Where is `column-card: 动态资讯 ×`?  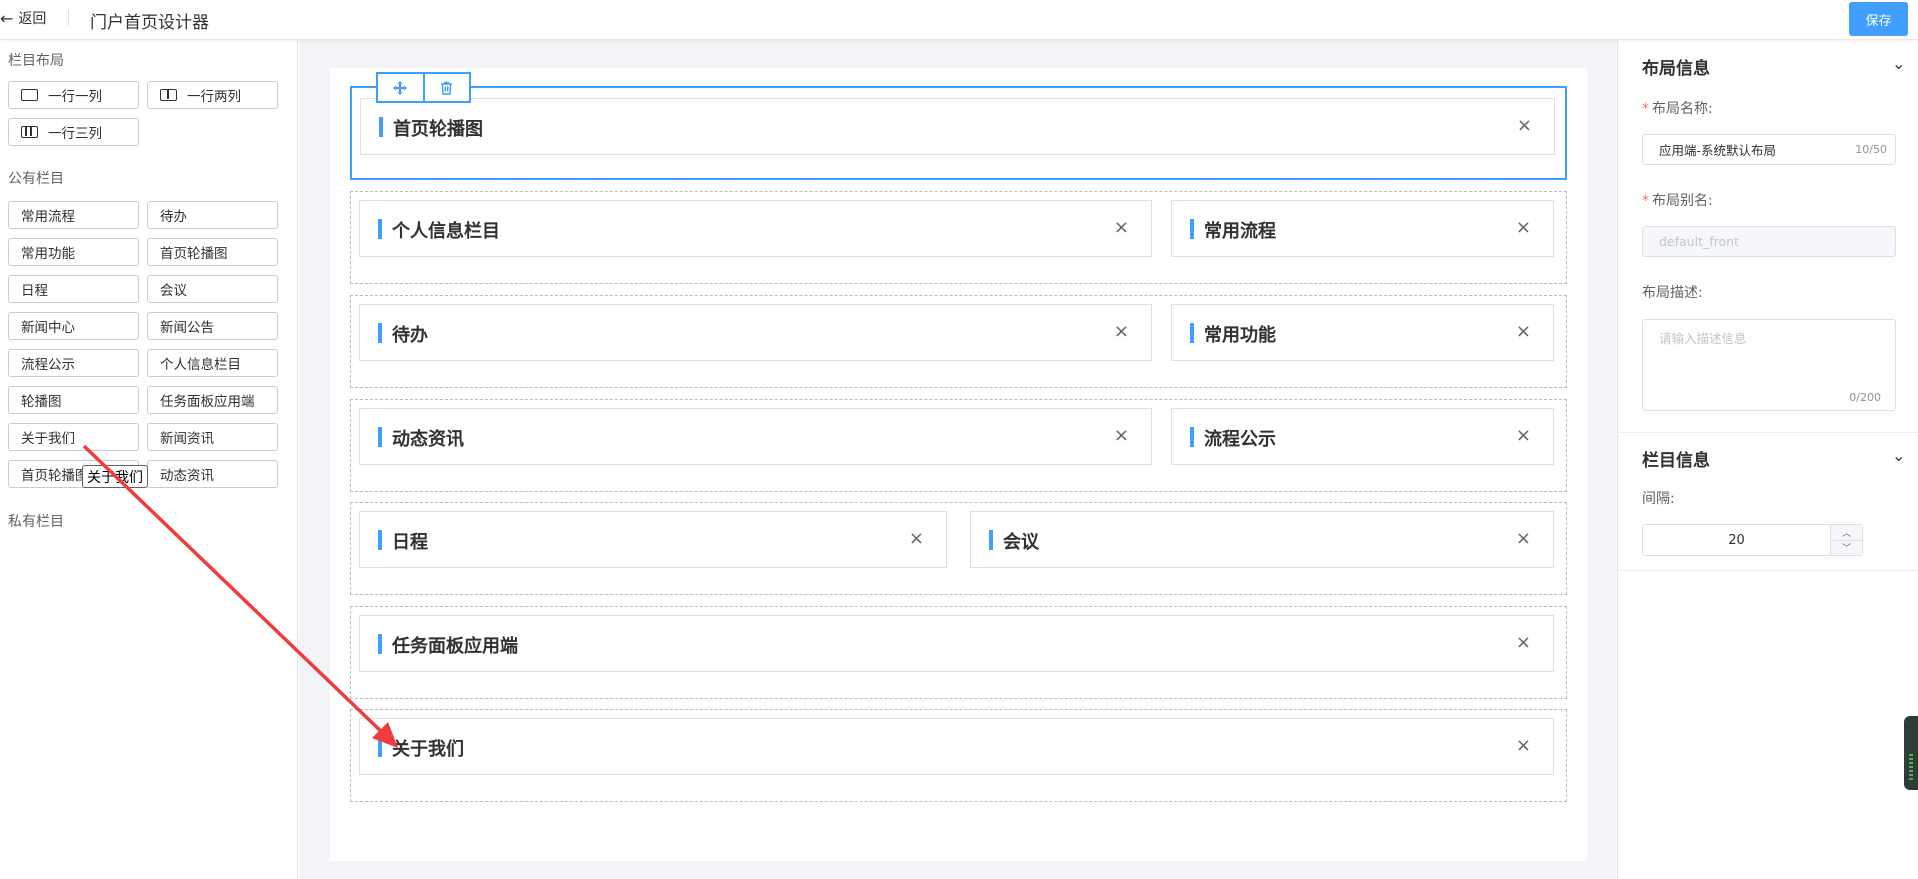
column-card: 动态资讯 × is located at coordinates (755, 436).